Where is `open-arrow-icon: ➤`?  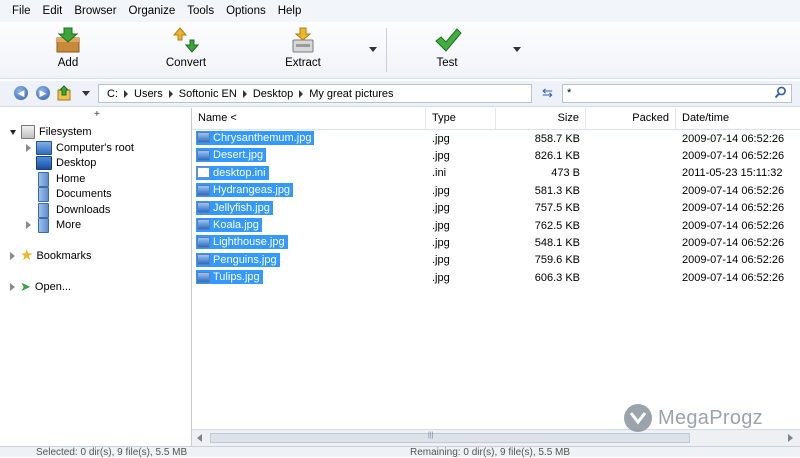 open-arrow-icon: ➤ is located at coordinates (25, 286).